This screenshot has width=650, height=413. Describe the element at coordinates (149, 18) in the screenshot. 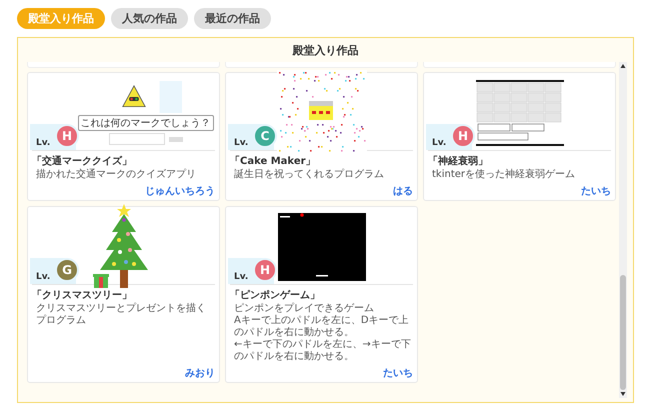

I see `tab: 人気の作品` at that location.